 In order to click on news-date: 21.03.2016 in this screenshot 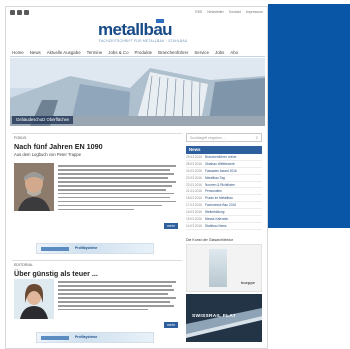, I will do `click(194, 191)`.